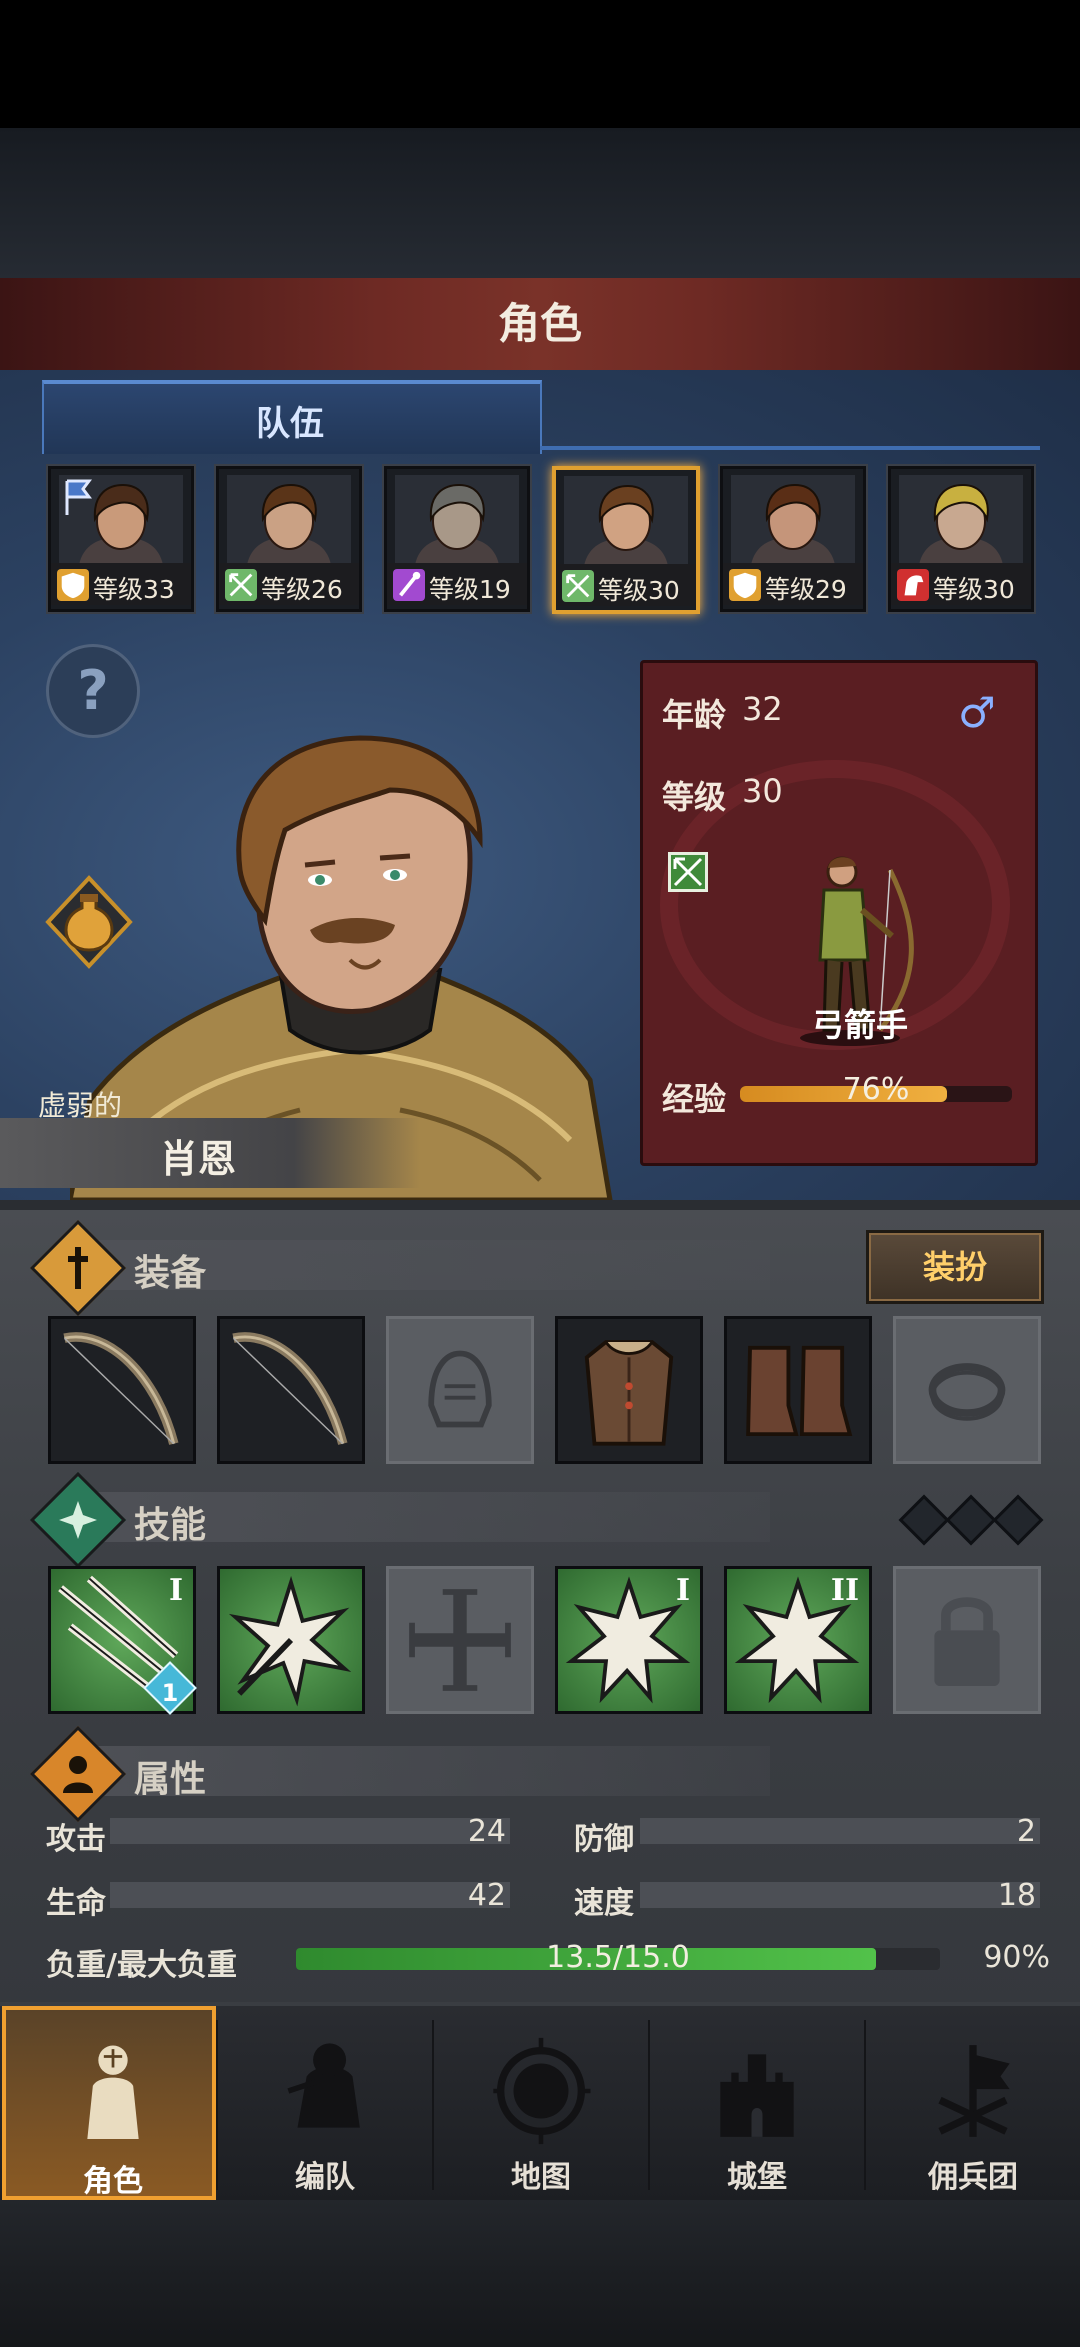  Describe the element at coordinates (542, 2091) in the screenshot. I see `compass-map-icon` at that location.